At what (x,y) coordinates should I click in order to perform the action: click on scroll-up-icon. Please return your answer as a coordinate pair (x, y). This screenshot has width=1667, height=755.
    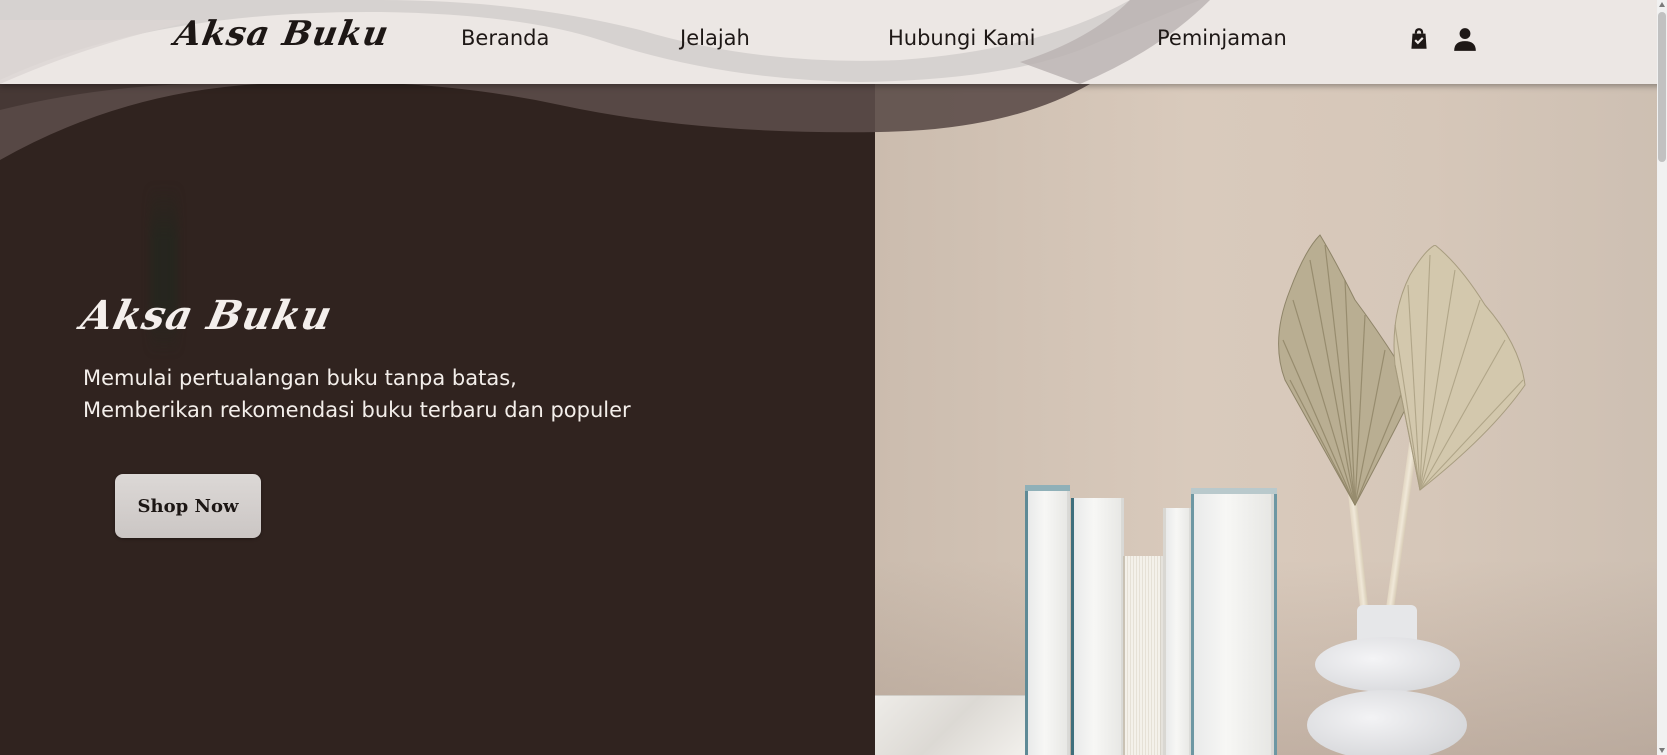
    Looking at the image, I should click on (1662, 4).